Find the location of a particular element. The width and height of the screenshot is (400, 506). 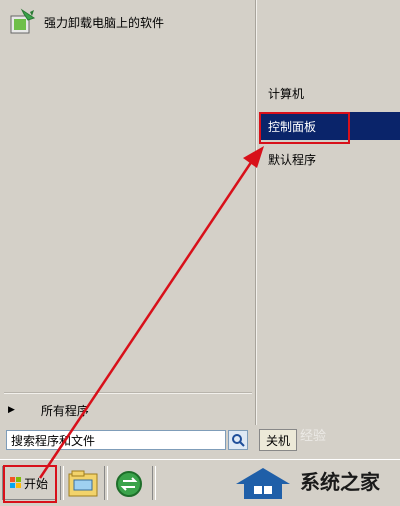

start-button: 开始 is located at coordinates (29, 483).